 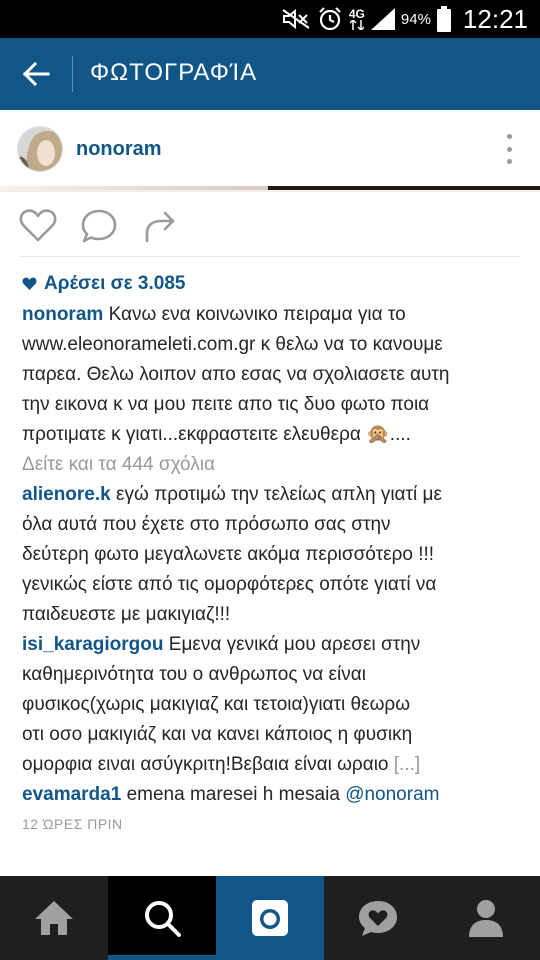 I want to click on nav-camera, so click(x=270, y=918).